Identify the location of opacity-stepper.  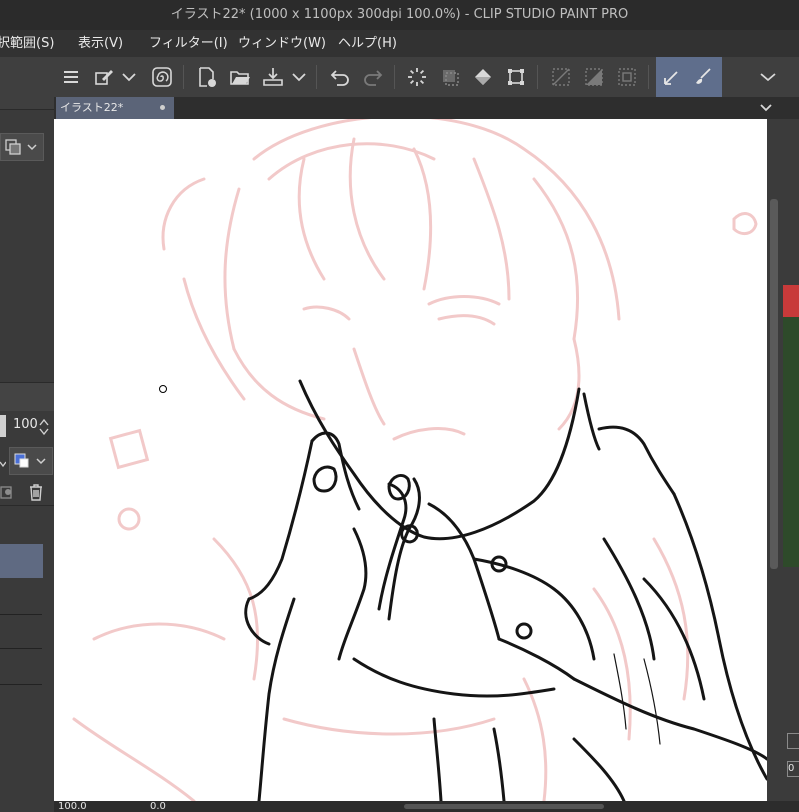
(44, 429).